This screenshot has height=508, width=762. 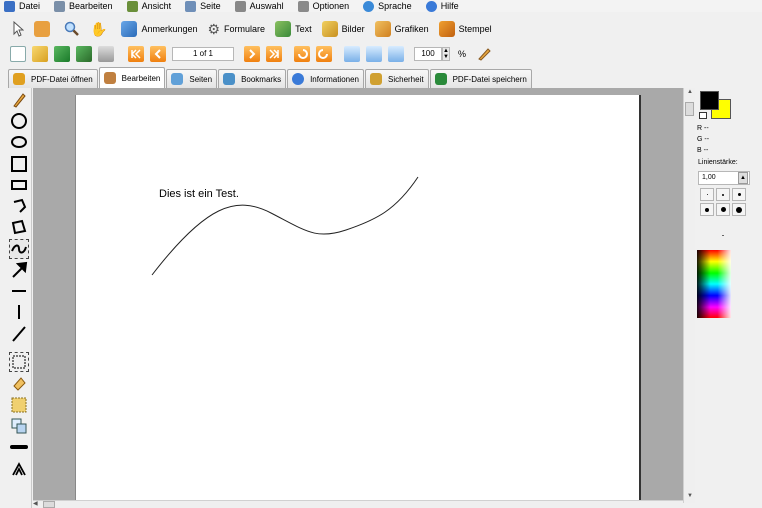 What do you see at coordinates (19, 312) in the screenshot?
I see `vertical-line-tool` at bounding box center [19, 312].